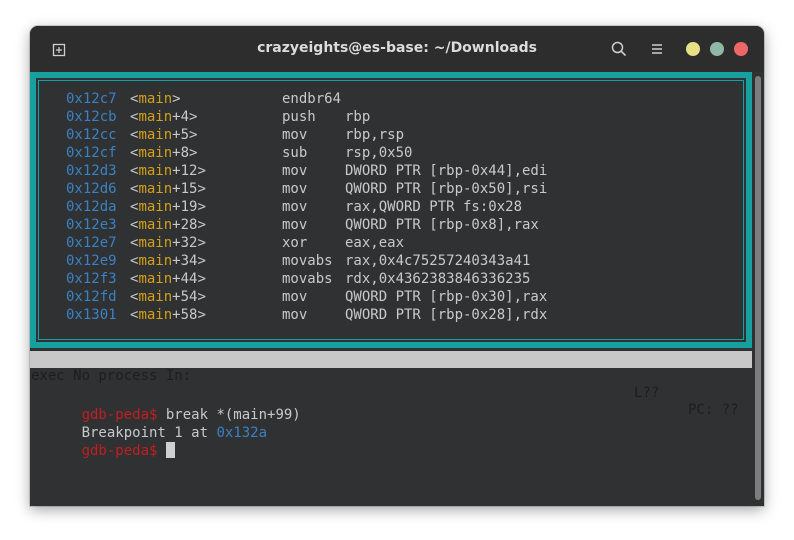  What do you see at coordinates (312, 99) in the screenshot?
I see `instruction-mnemonic: endbr64` at bounding box center [312, 99].